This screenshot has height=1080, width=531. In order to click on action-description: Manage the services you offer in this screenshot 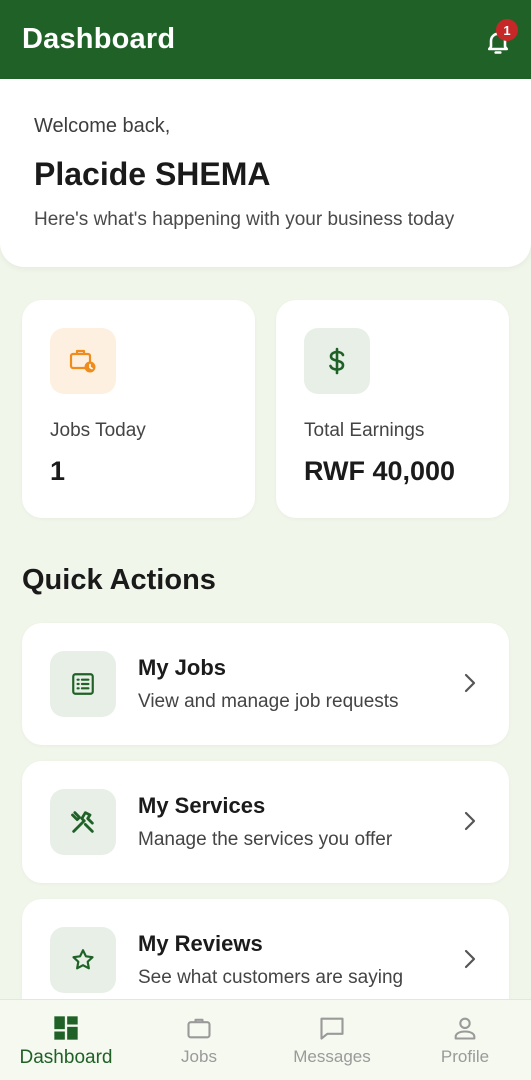, I will do `click(265, 839)`.